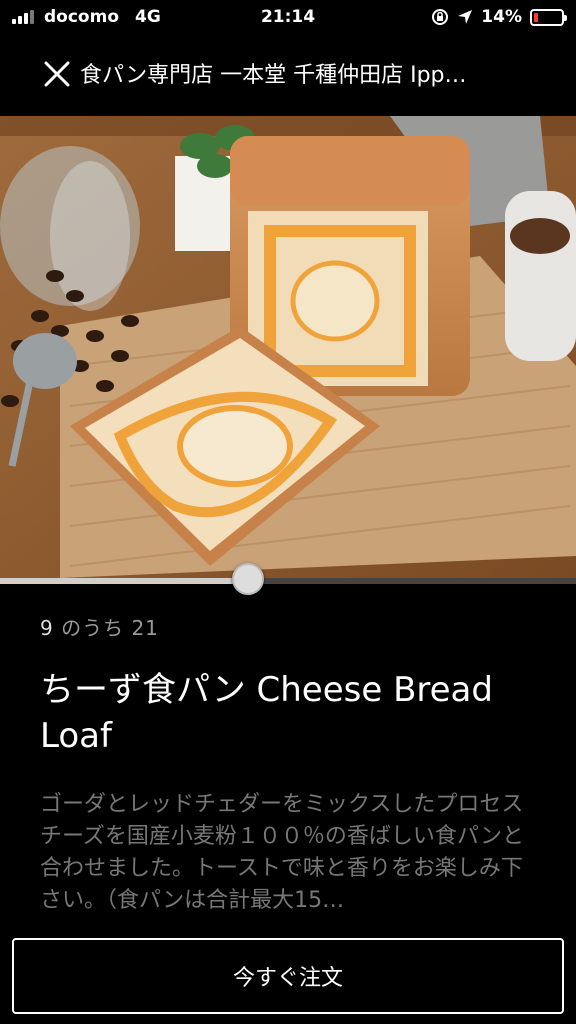 The height and width of the screenshot is (1024, 576). Describe the element at coordinates (440, 17) in the screenshot. I see `rotation-lock-icon` at that location.